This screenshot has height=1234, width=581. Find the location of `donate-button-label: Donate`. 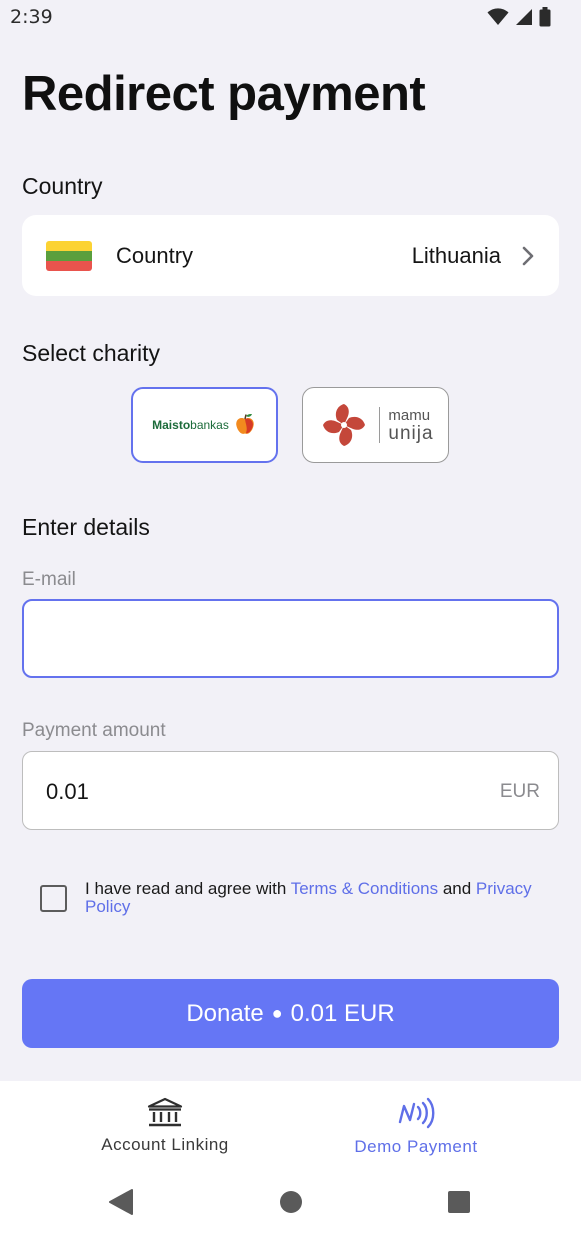

donate-button-label: Donate is located at coordinates (225, 1013).